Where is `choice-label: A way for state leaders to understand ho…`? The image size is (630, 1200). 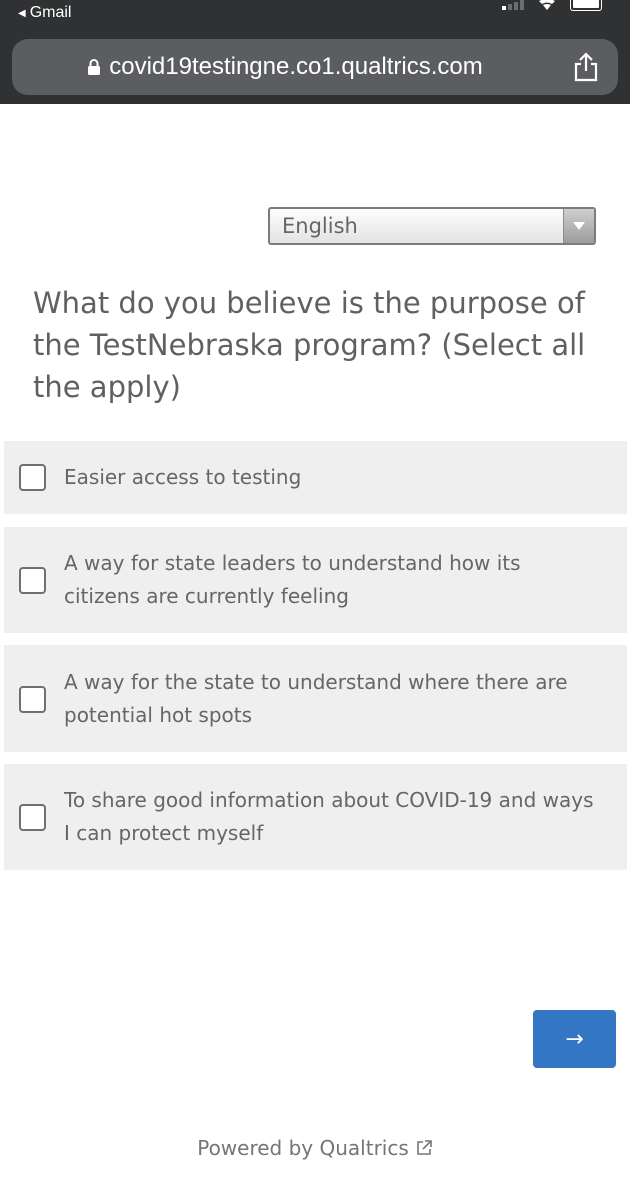 choice-label: A way for state leaders to understand ho… is located at coordinates (292, 579).